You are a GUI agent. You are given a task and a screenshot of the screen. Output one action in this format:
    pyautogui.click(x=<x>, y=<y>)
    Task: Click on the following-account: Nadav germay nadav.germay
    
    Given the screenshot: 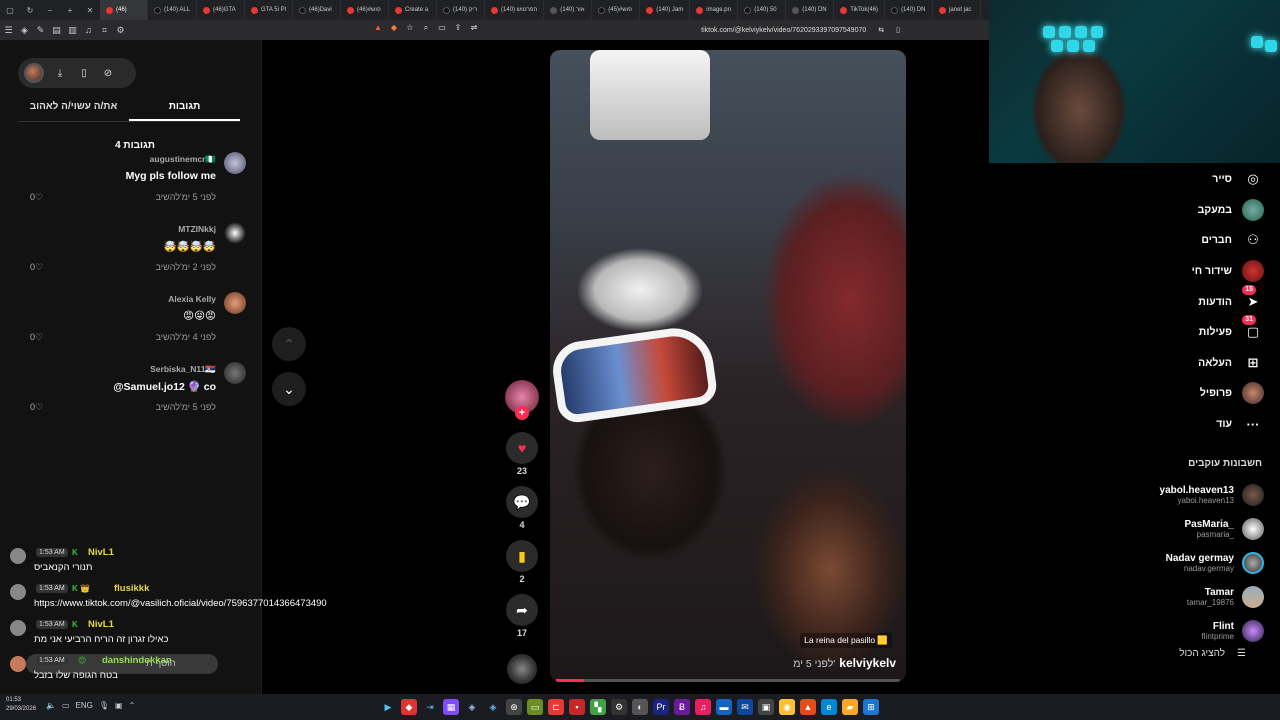 What is the action you would take?
    pyautogui.click(x=1179, y=563)
    